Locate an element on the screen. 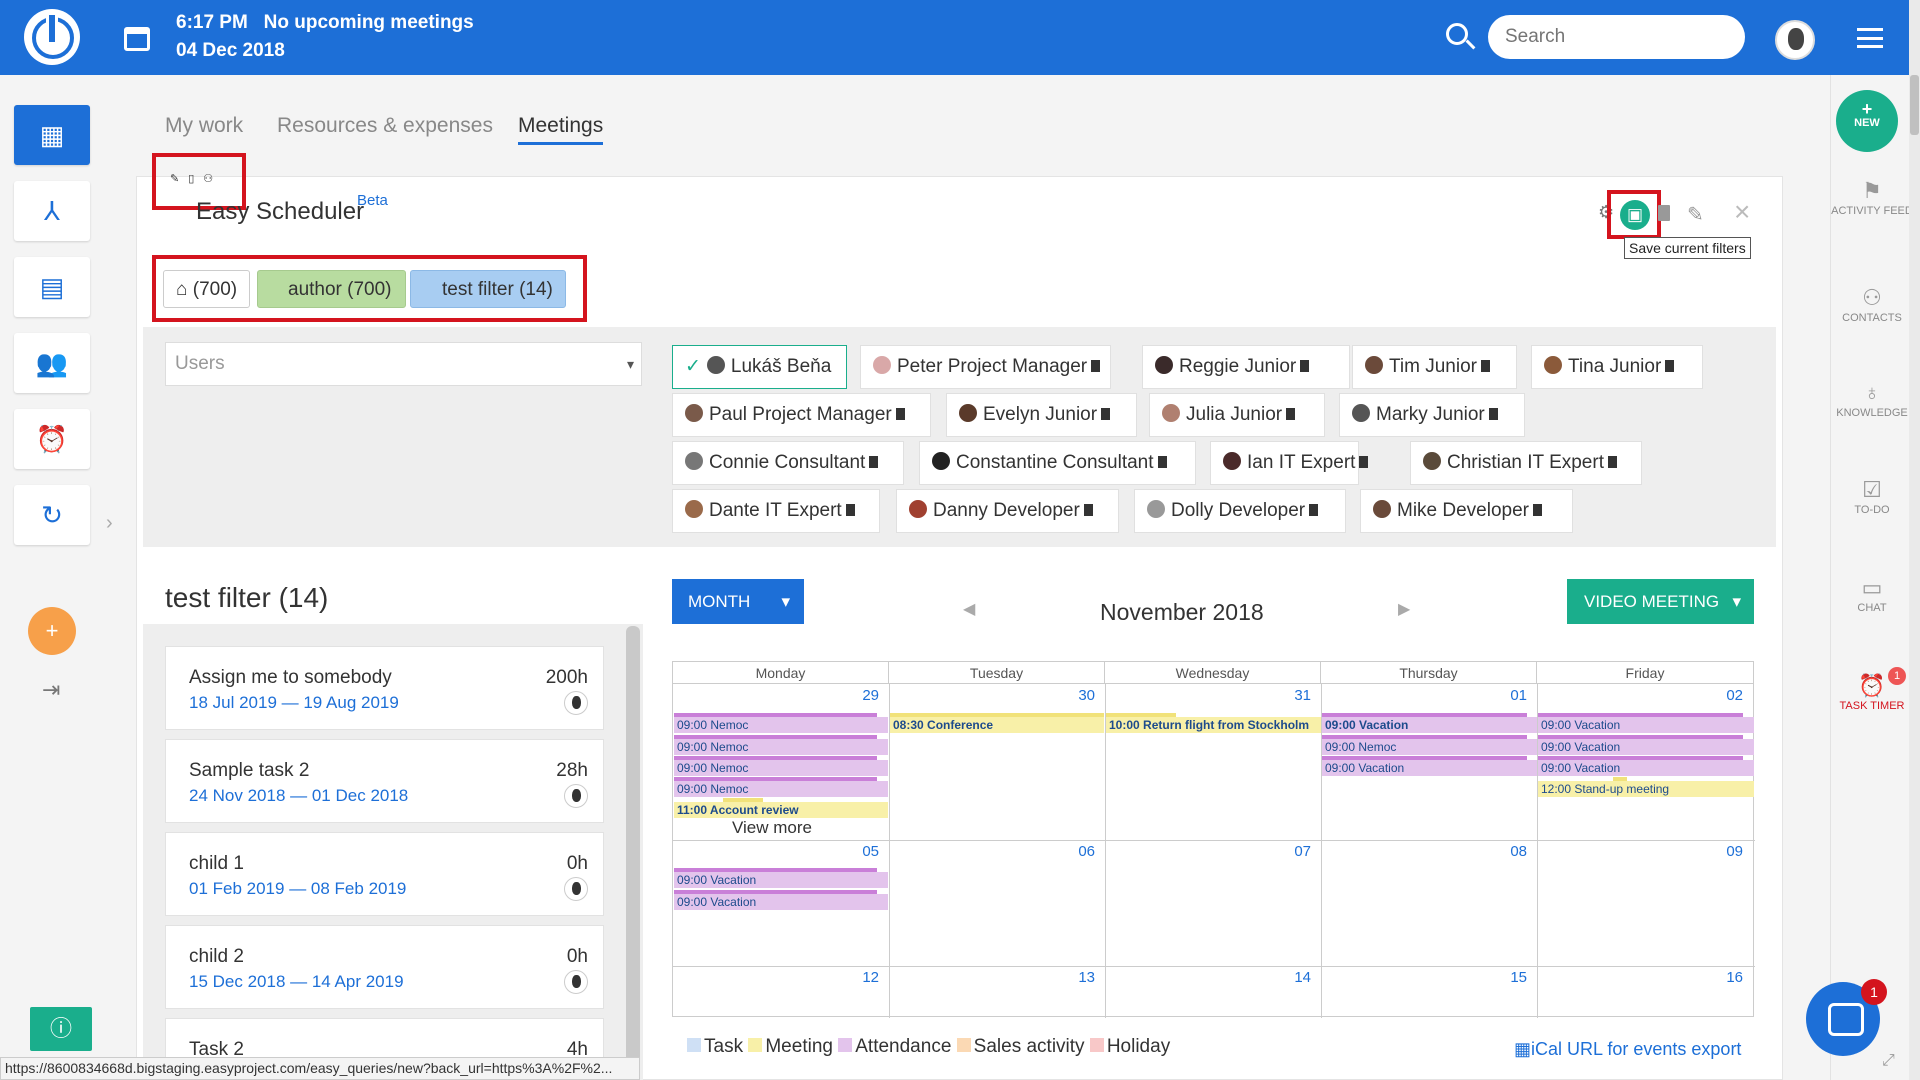 This screenshot has height=1080, width=1920. day-number: 12 is located at coordinates (779, 977).